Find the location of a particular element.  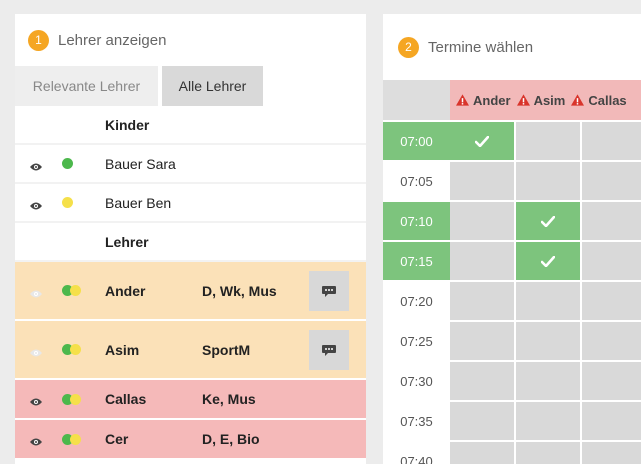

step-badge-1: 1 is located at coordinates (38, 40).